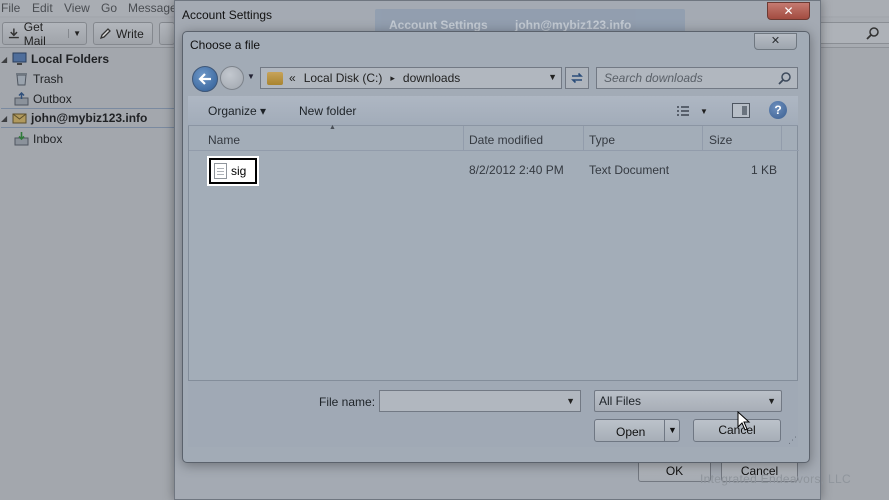 This screenshot has height=500, width=889. What do you see at coordinates (696, 111) in the screenshot?
I see `change-view-button: ▼` at bounding box center [696, 111].